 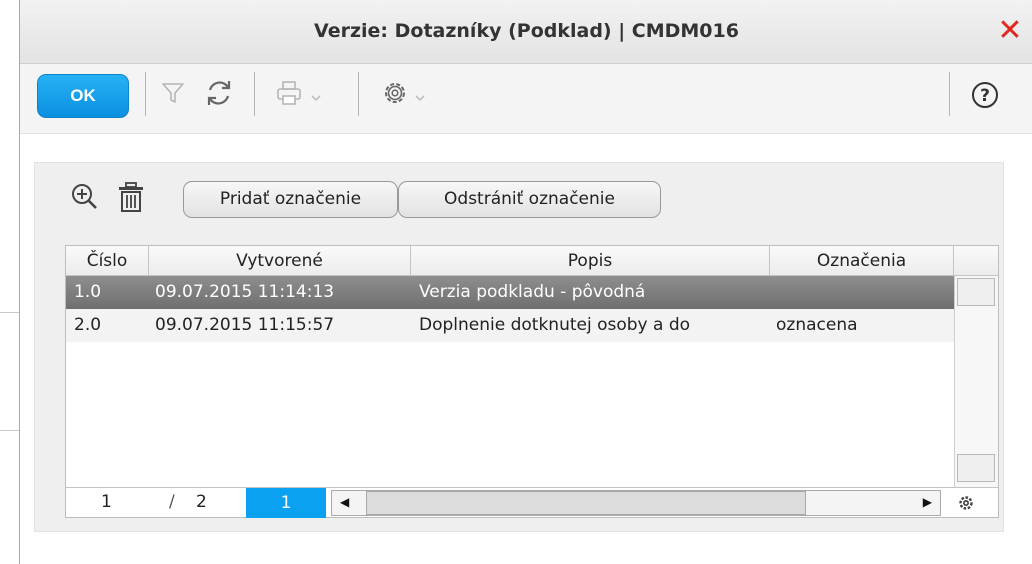 I want to click on cell-cislo: 1.0, so click(x=88, y=292).